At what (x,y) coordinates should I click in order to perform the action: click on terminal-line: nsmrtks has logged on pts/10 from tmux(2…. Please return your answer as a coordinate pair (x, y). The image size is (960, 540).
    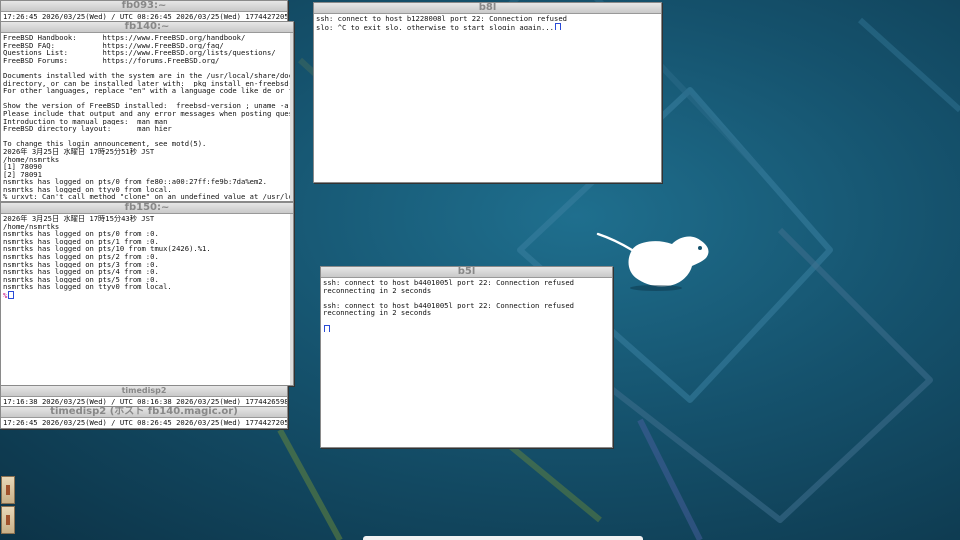
    Looking at the image, I should click on (107, 249).